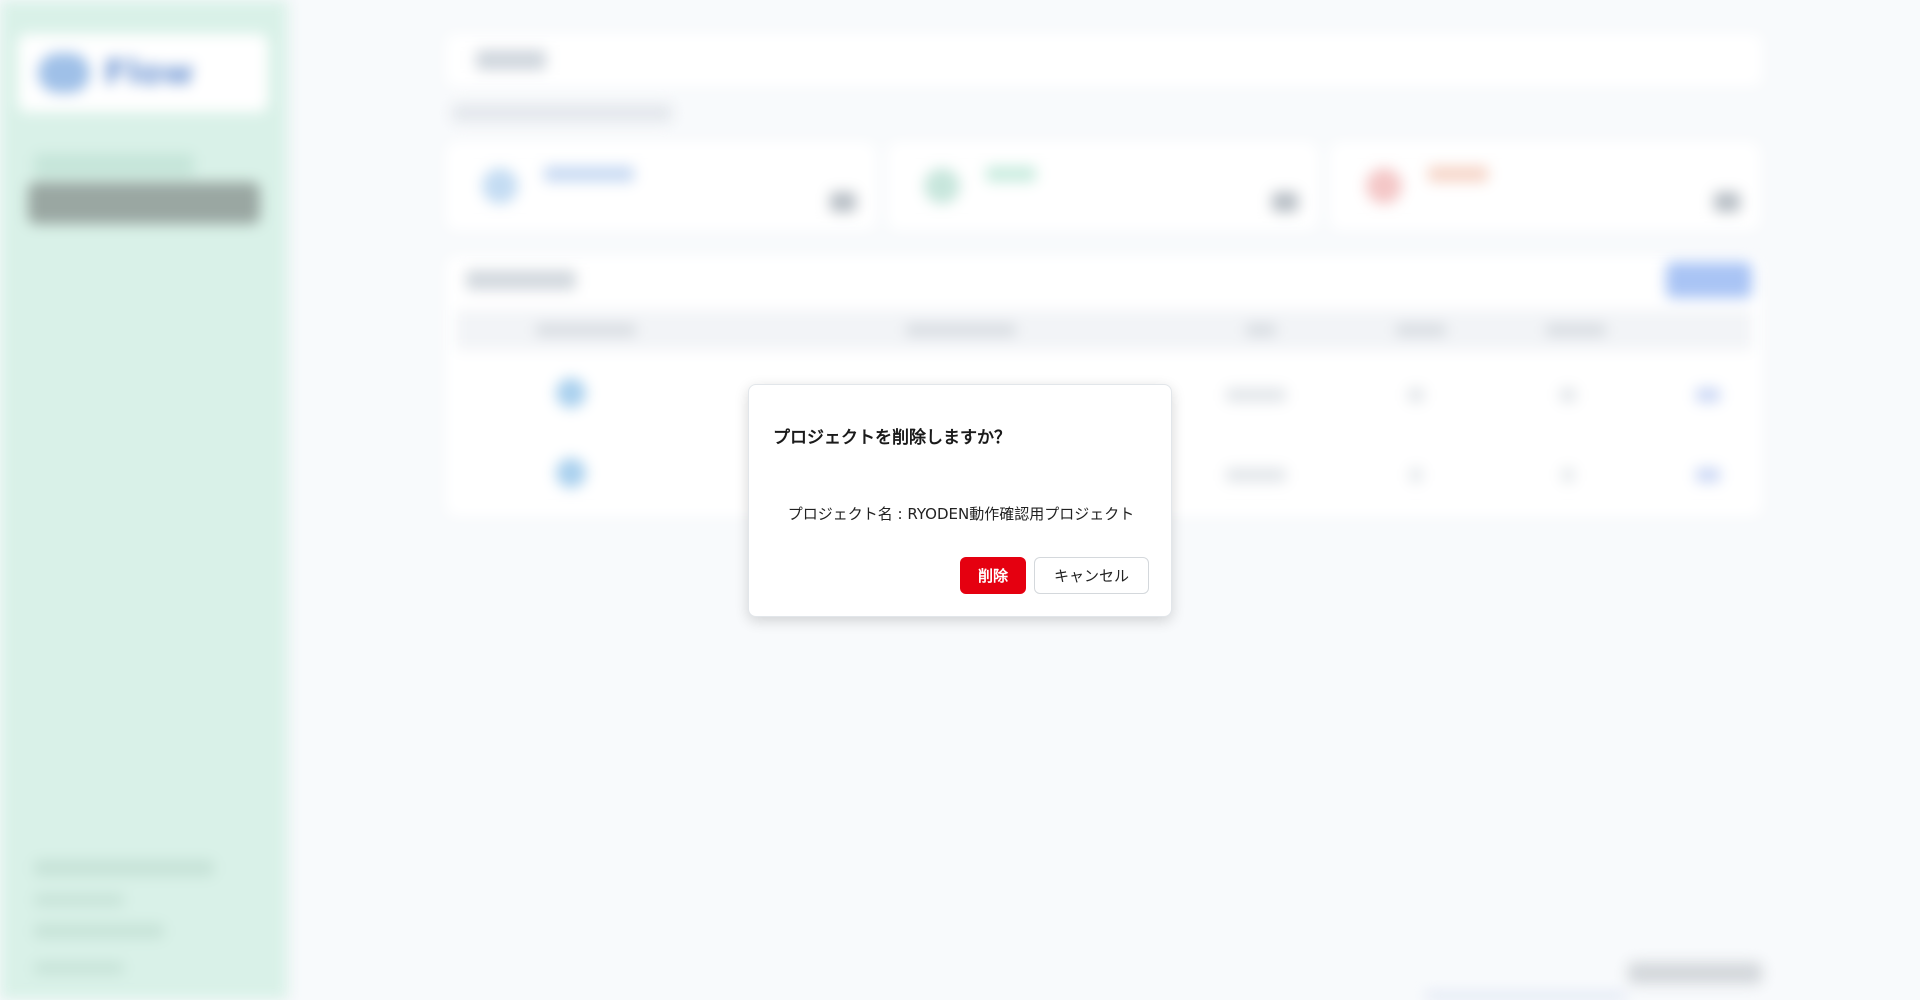 The height and width of the screenshot is (1000, 1920). What do you see at coordinates (562, 113) in the screenshot?
I see `breadcrumb` at bounding box center [562, 113].